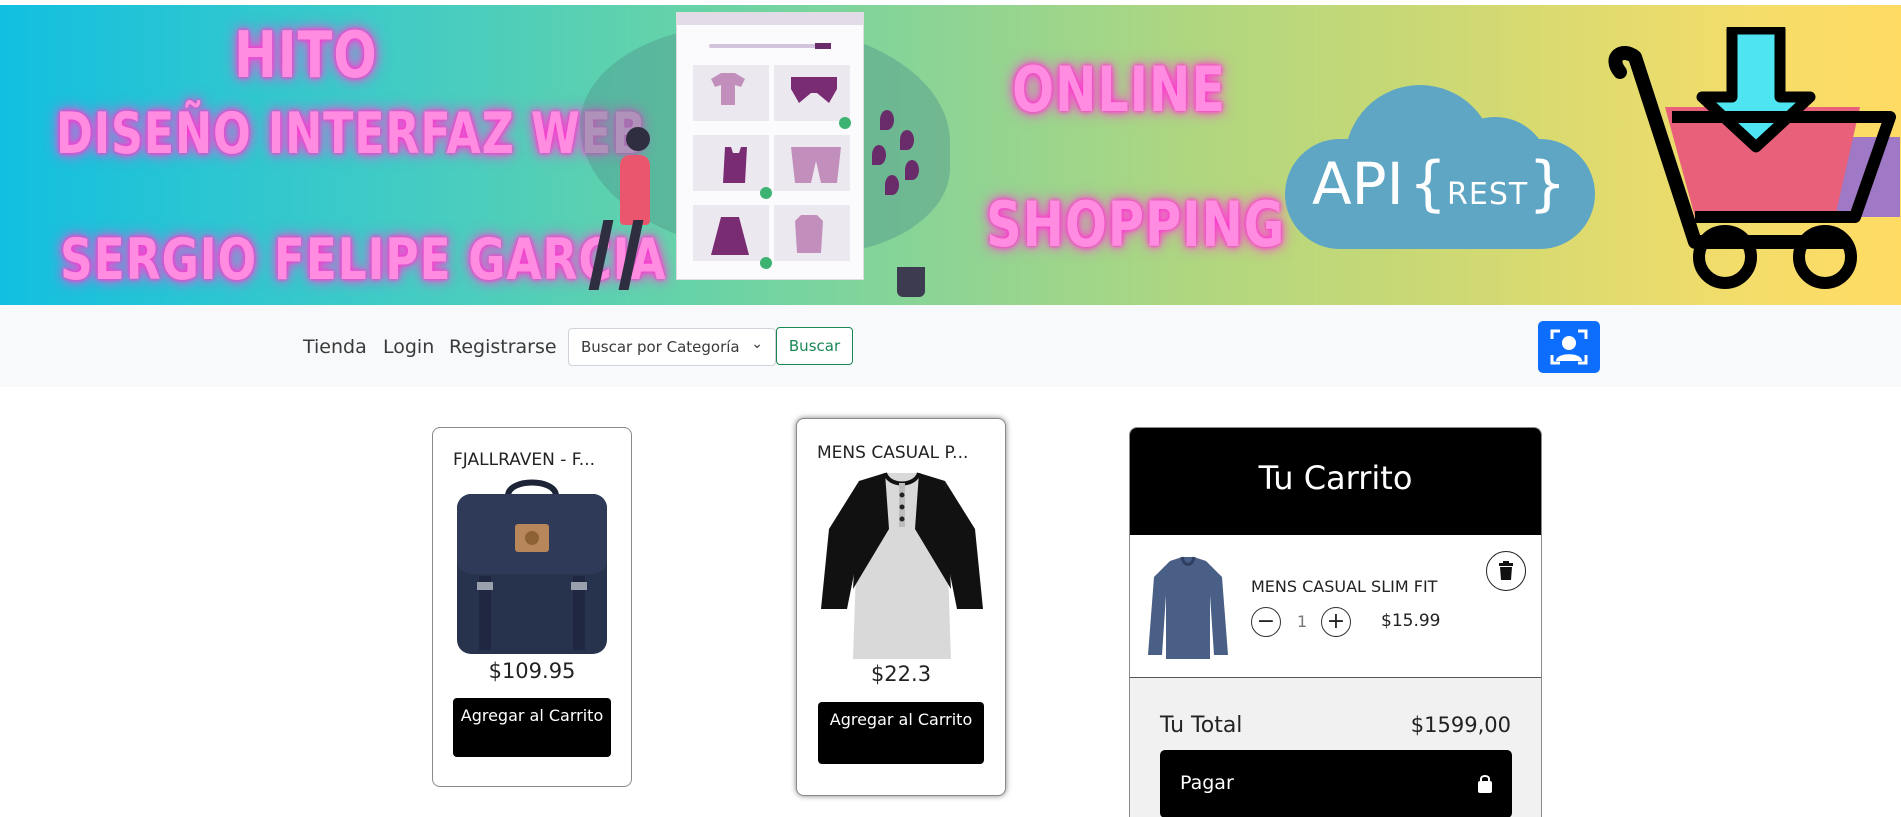 The height and width of the screenshot is (817, 1901). I want to click on category-select: Buscar por Categoría ⌄, so click(672, 347).